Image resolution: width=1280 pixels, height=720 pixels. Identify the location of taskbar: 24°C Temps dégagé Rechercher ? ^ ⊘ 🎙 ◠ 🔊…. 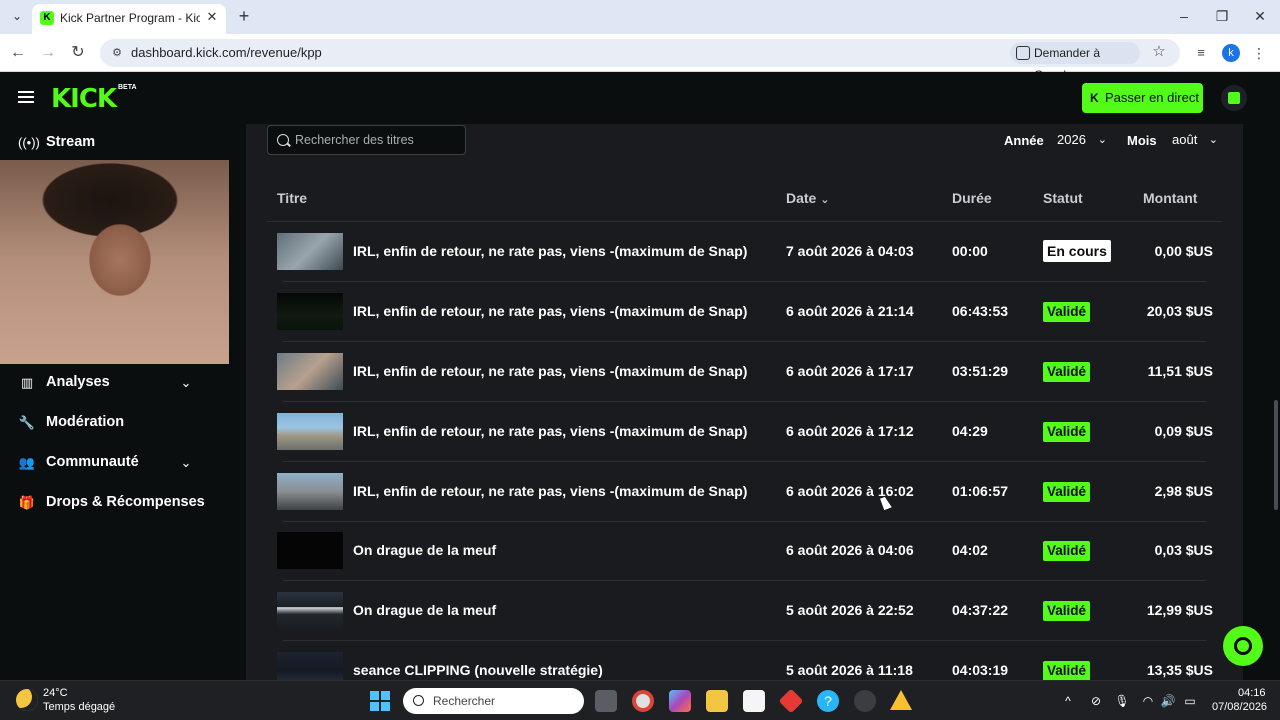
(640, 700).